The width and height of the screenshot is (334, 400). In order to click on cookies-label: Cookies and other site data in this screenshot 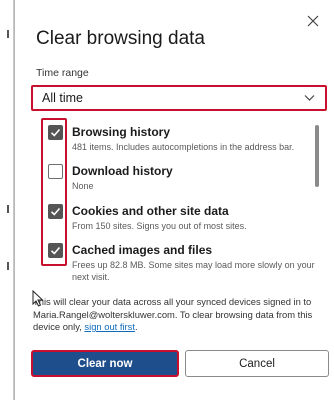, I will do `click(150, 211)`.